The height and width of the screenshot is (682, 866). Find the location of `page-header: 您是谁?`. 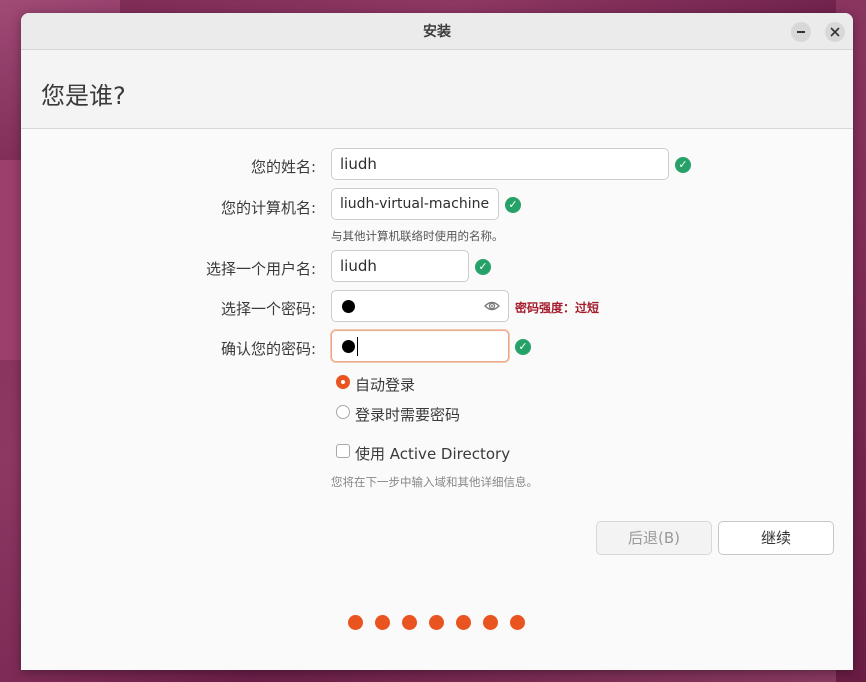

page-header: 您是谁? is located at coordinates (437, 89).